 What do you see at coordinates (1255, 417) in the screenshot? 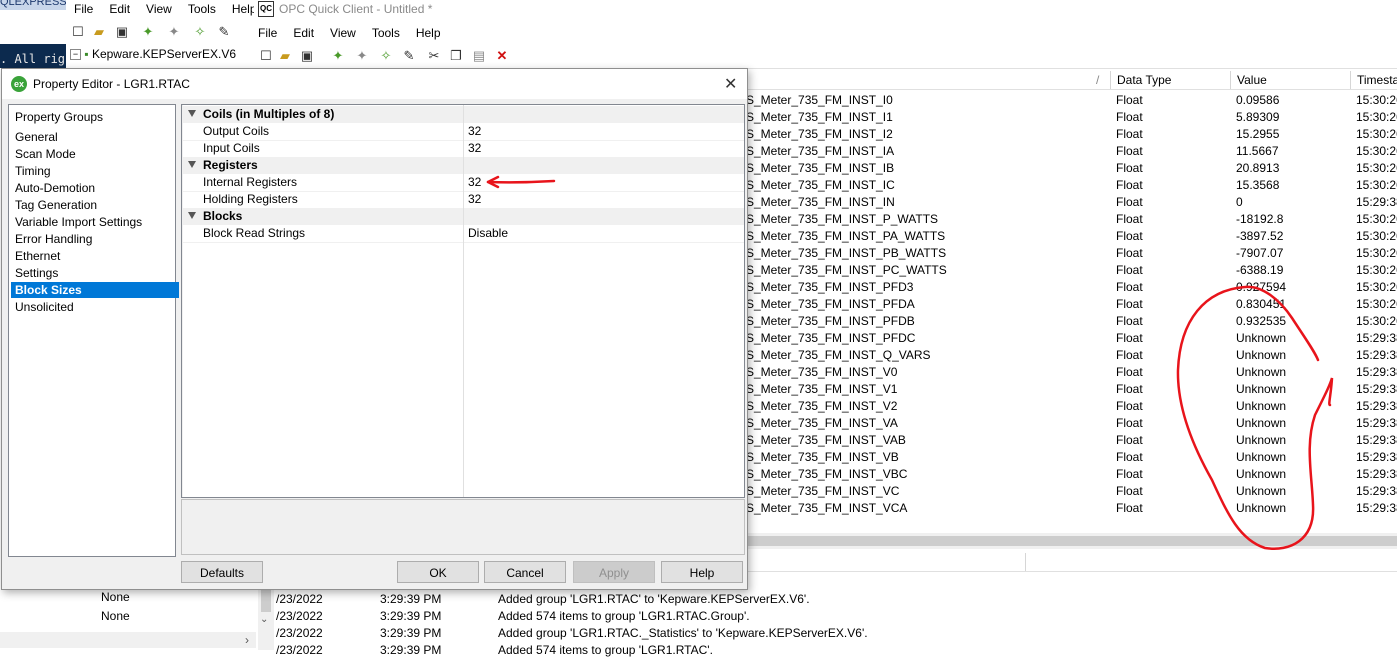
I see `red-circle-annotation` at bounding box center [1255, 417].